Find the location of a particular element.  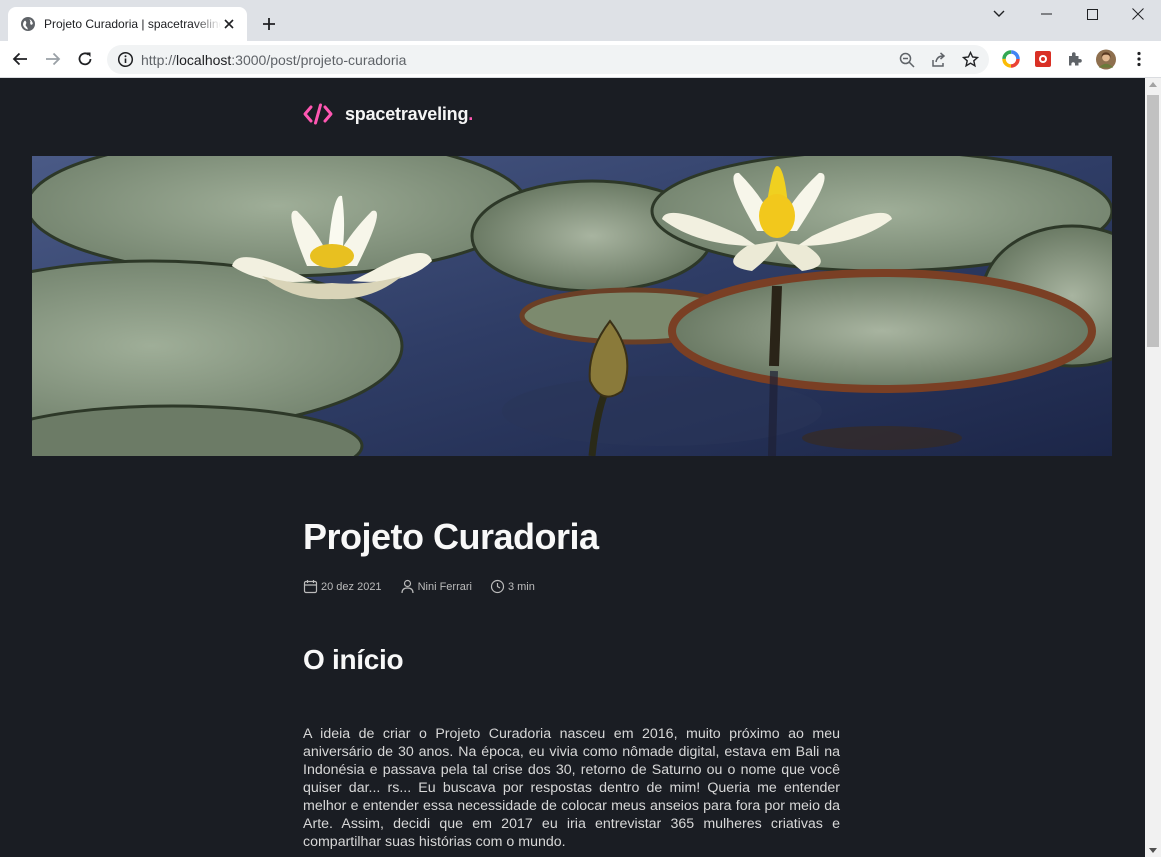

zoom-icon is located at coordinates (907, 60).